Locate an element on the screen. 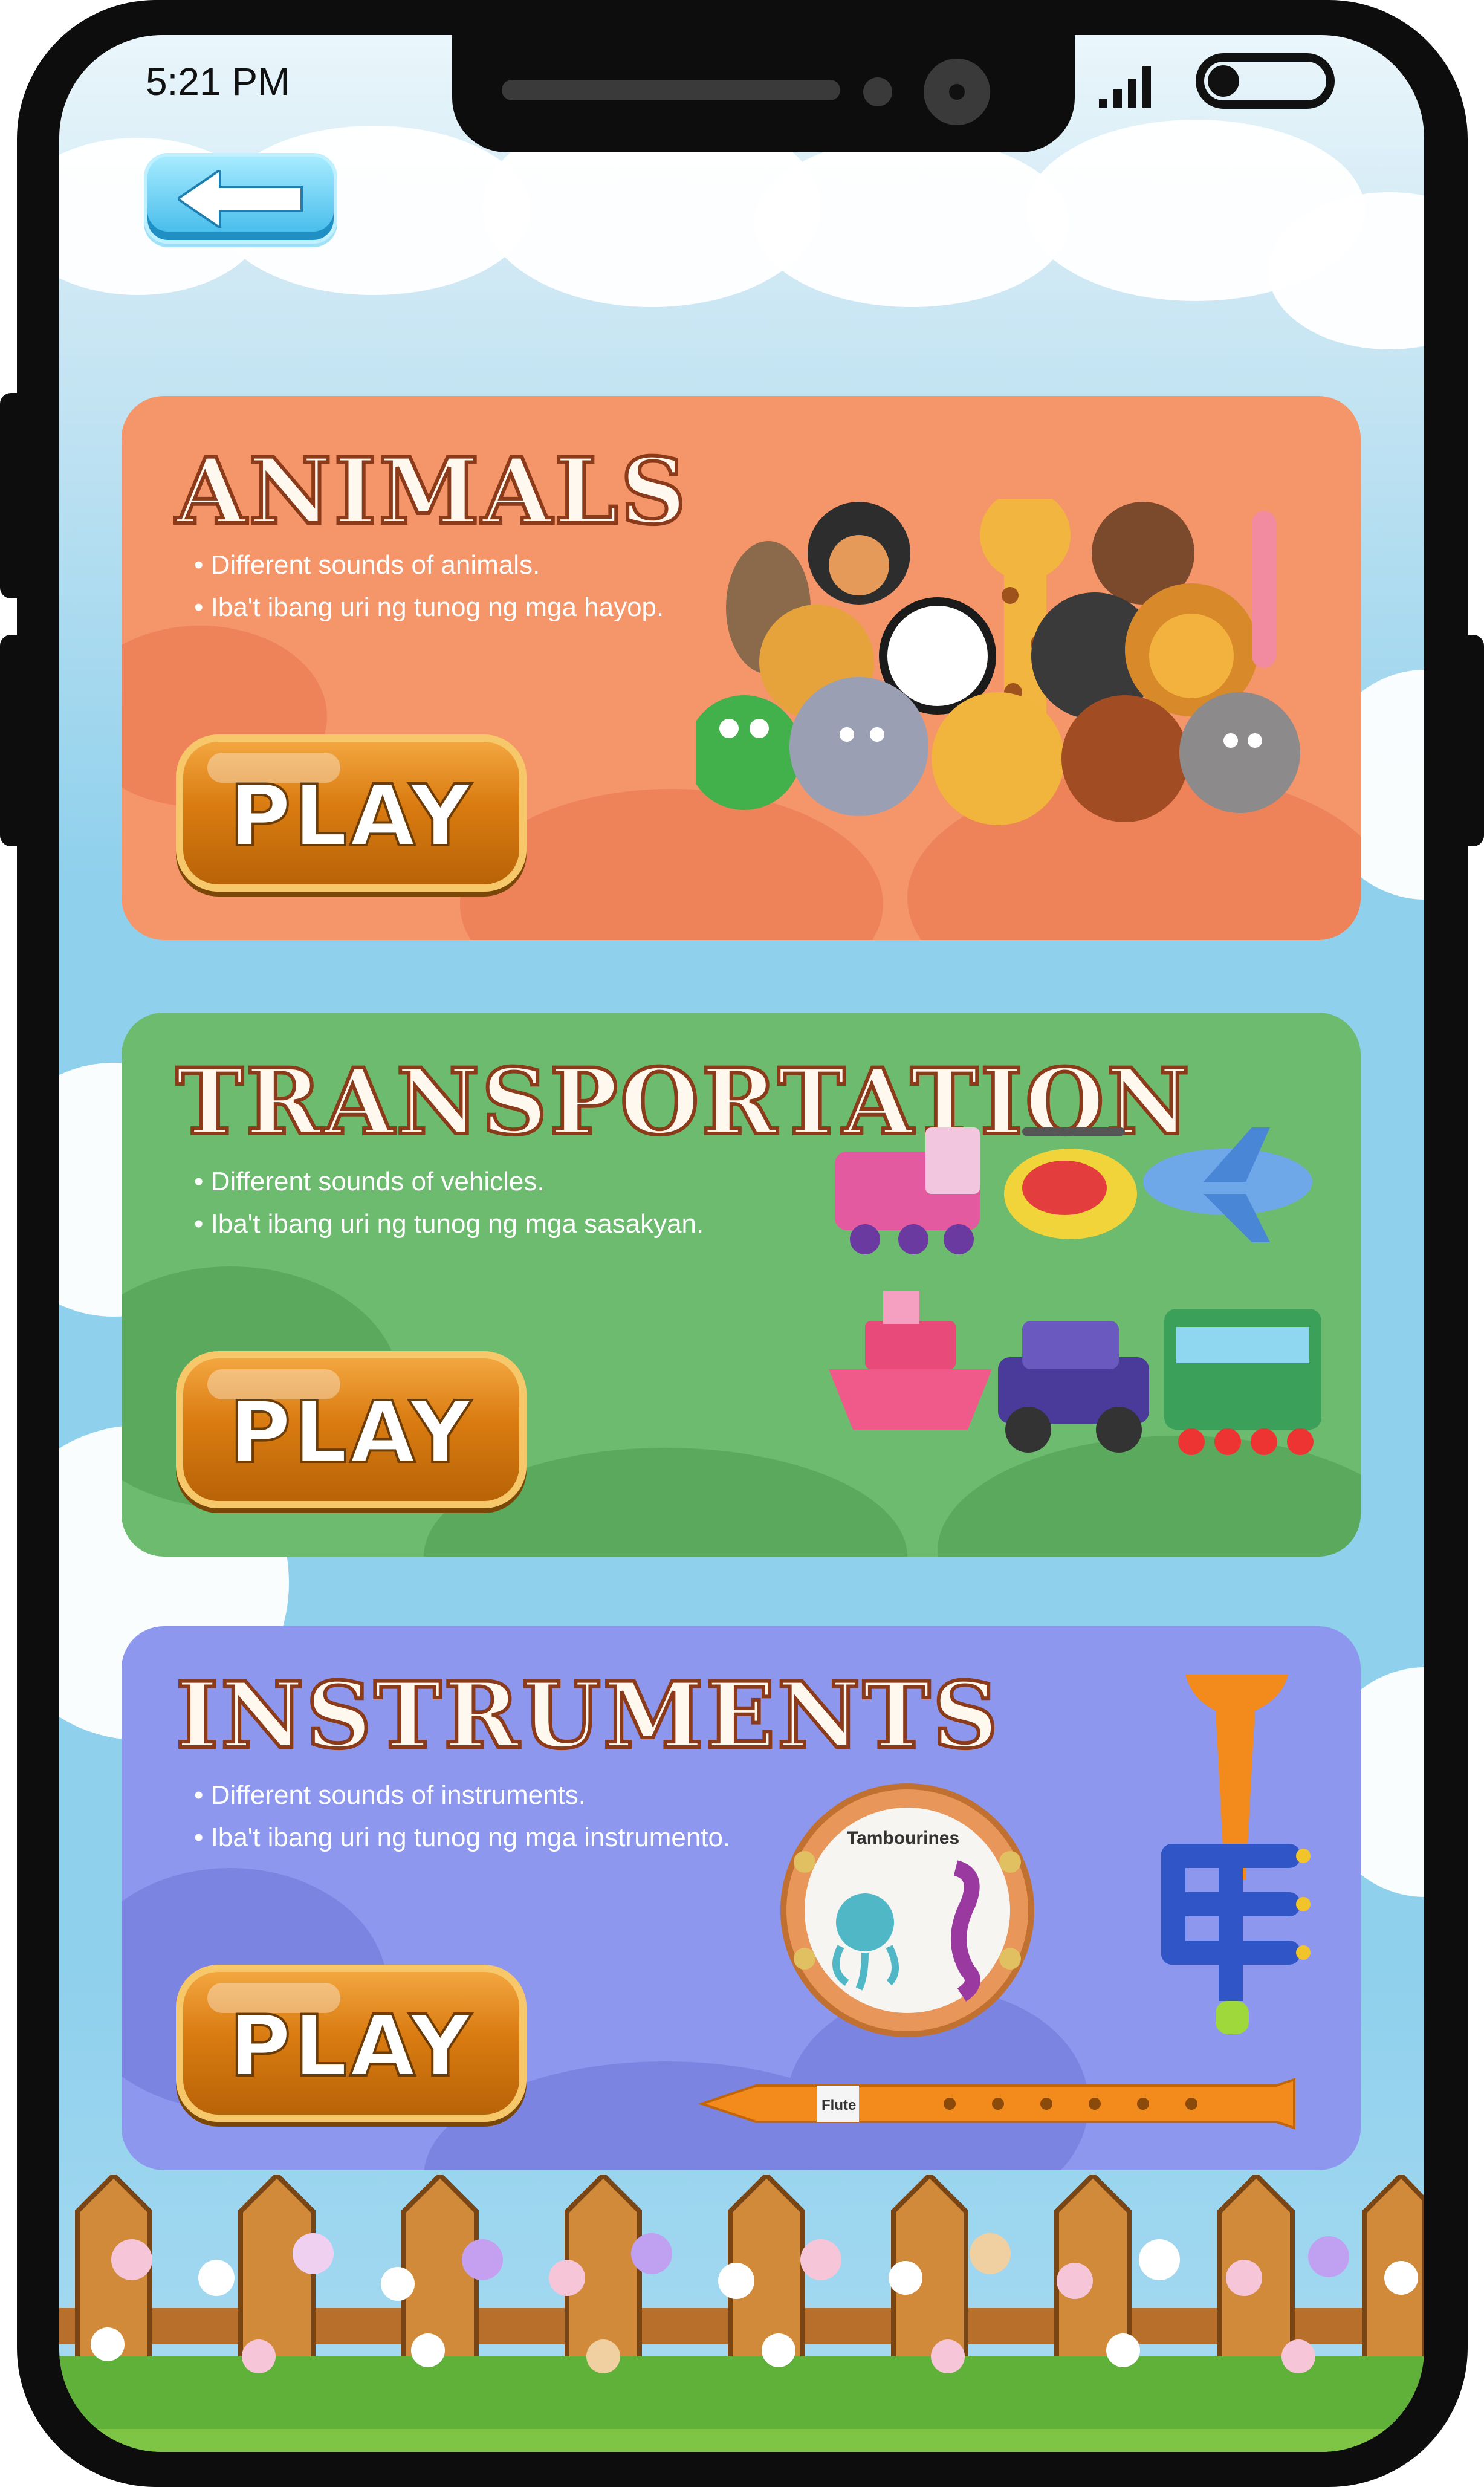 This screenshot has width=1484, height=2487. status-time: 5:21 PM is located at coordinates (218, 81).